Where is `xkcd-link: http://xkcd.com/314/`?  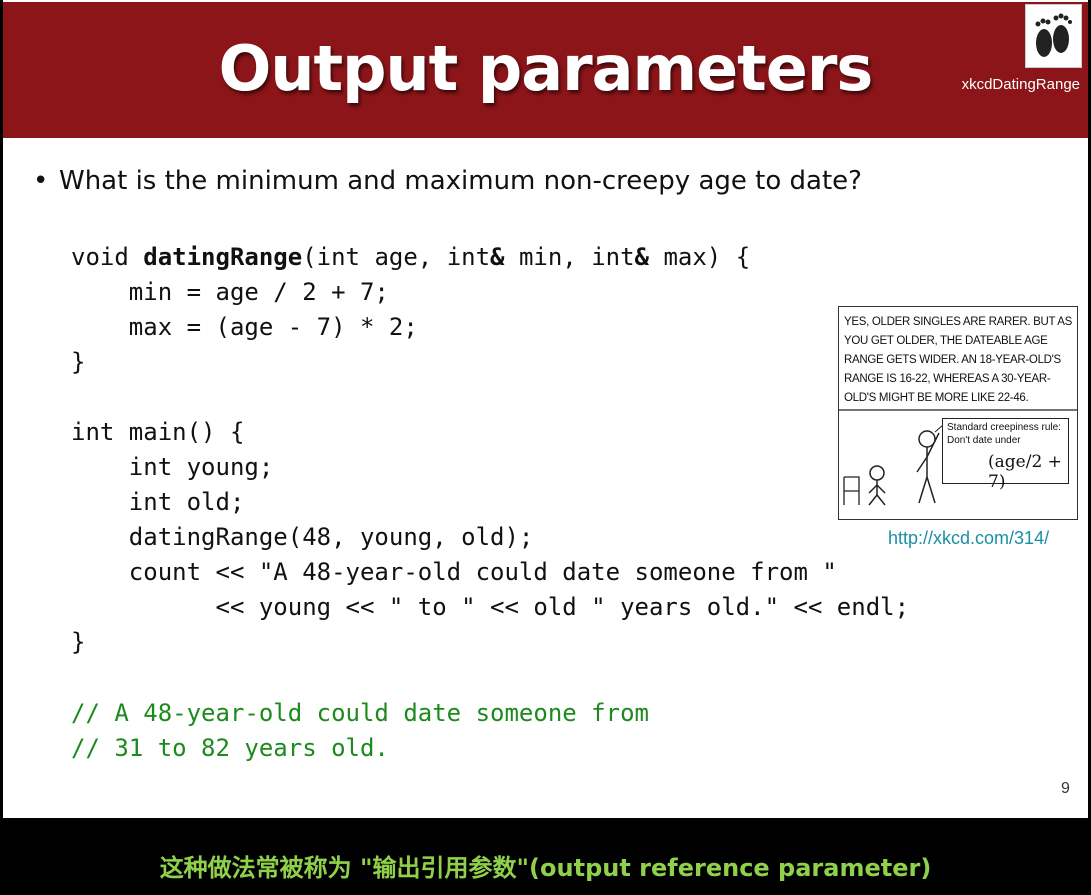
xkcd-link: http://xkcd.com/314/ is located at coordinates (968, 538).